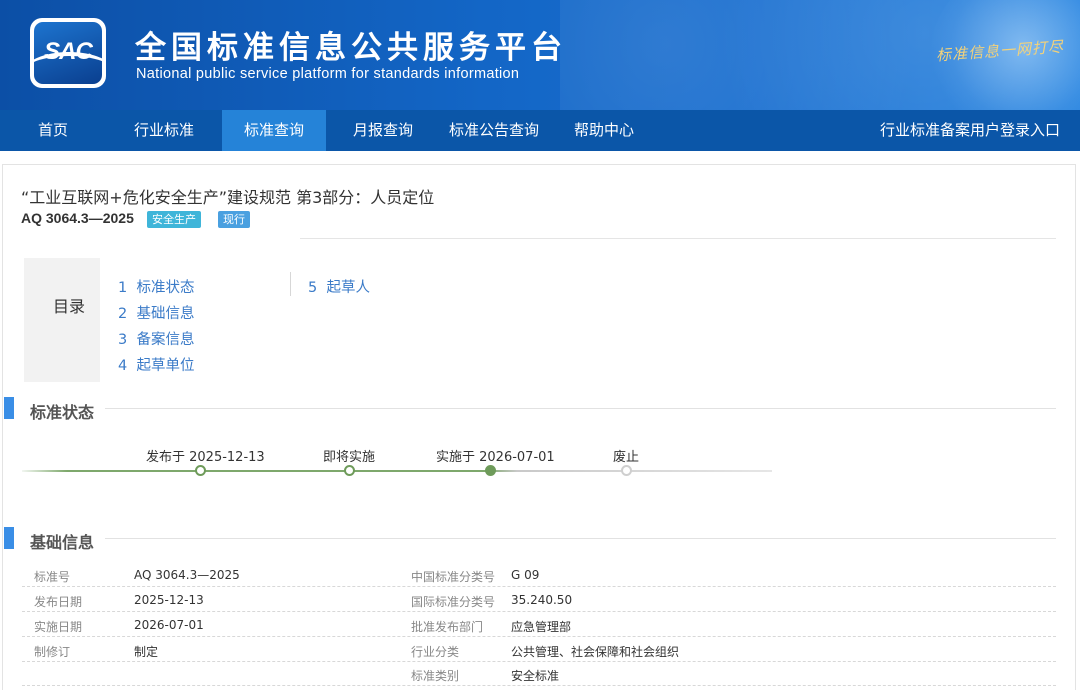 The image size is (1080, 690). I want to click on sac-logo: SAC, so click(68, 53).